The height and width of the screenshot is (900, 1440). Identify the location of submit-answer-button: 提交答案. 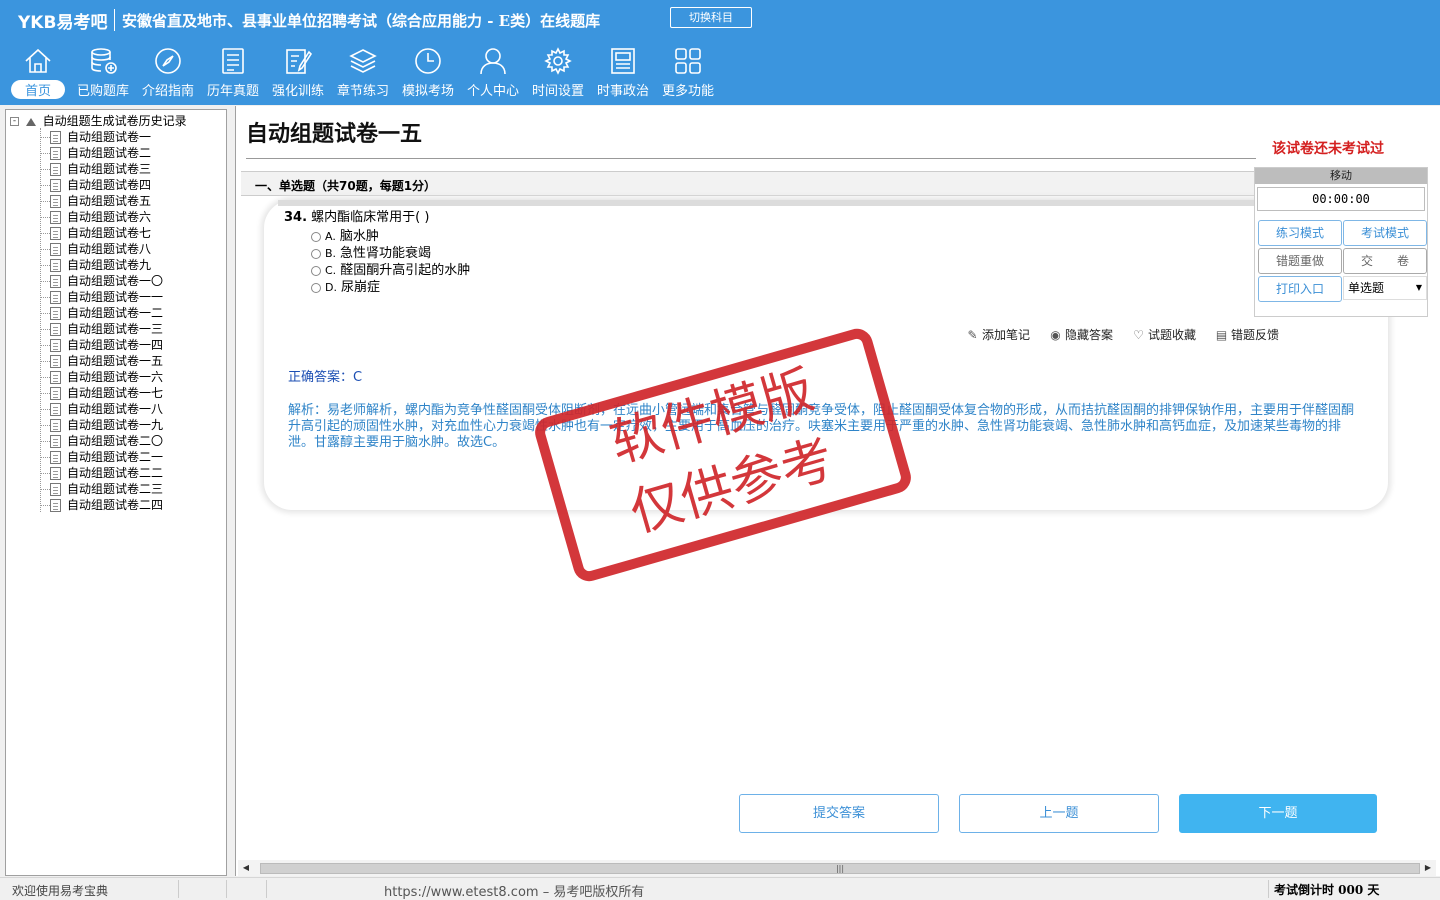
(839, 813).